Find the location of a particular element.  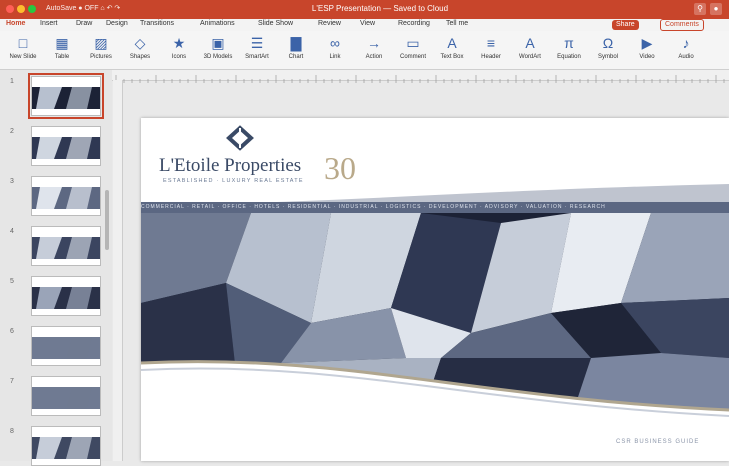

table-button: ▦ Table is located at coordinates (62, 47).